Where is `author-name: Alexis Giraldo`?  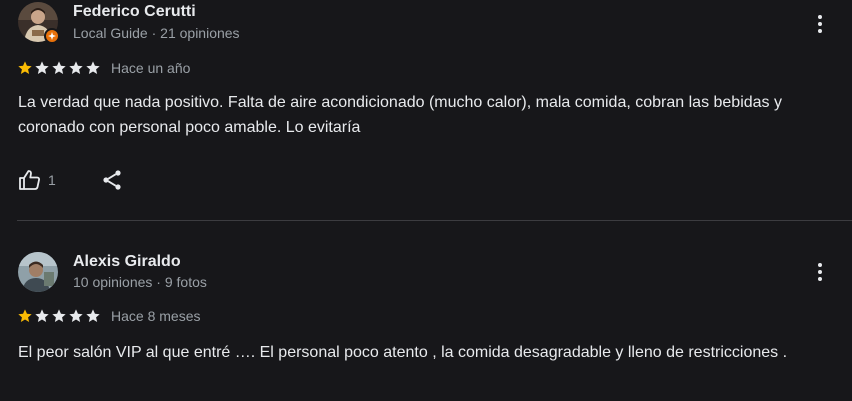 author-name: Alexis Giraldo is located at coordinates (127, 262).